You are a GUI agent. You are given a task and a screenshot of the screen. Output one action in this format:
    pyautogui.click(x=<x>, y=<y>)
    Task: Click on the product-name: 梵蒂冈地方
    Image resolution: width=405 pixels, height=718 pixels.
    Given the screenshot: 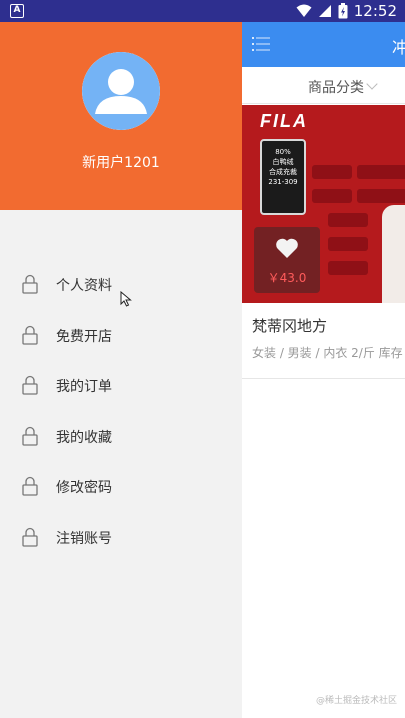 What is the action you would take?
    pyautogui.click(x=289, y=325)
    